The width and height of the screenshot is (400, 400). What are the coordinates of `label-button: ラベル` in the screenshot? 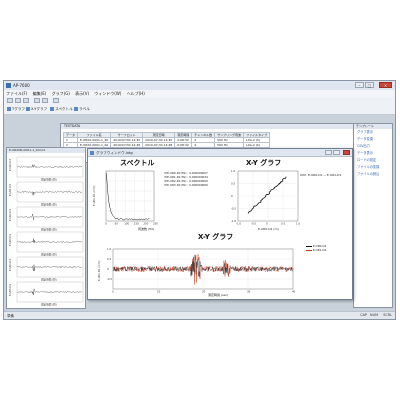 It's located at (82, 109).